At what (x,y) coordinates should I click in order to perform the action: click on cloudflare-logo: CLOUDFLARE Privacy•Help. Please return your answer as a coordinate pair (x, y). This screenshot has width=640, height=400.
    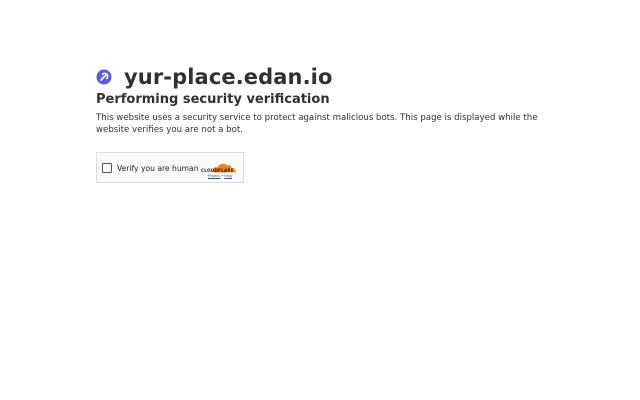
    Looking at the image, I should click on (220, 168).